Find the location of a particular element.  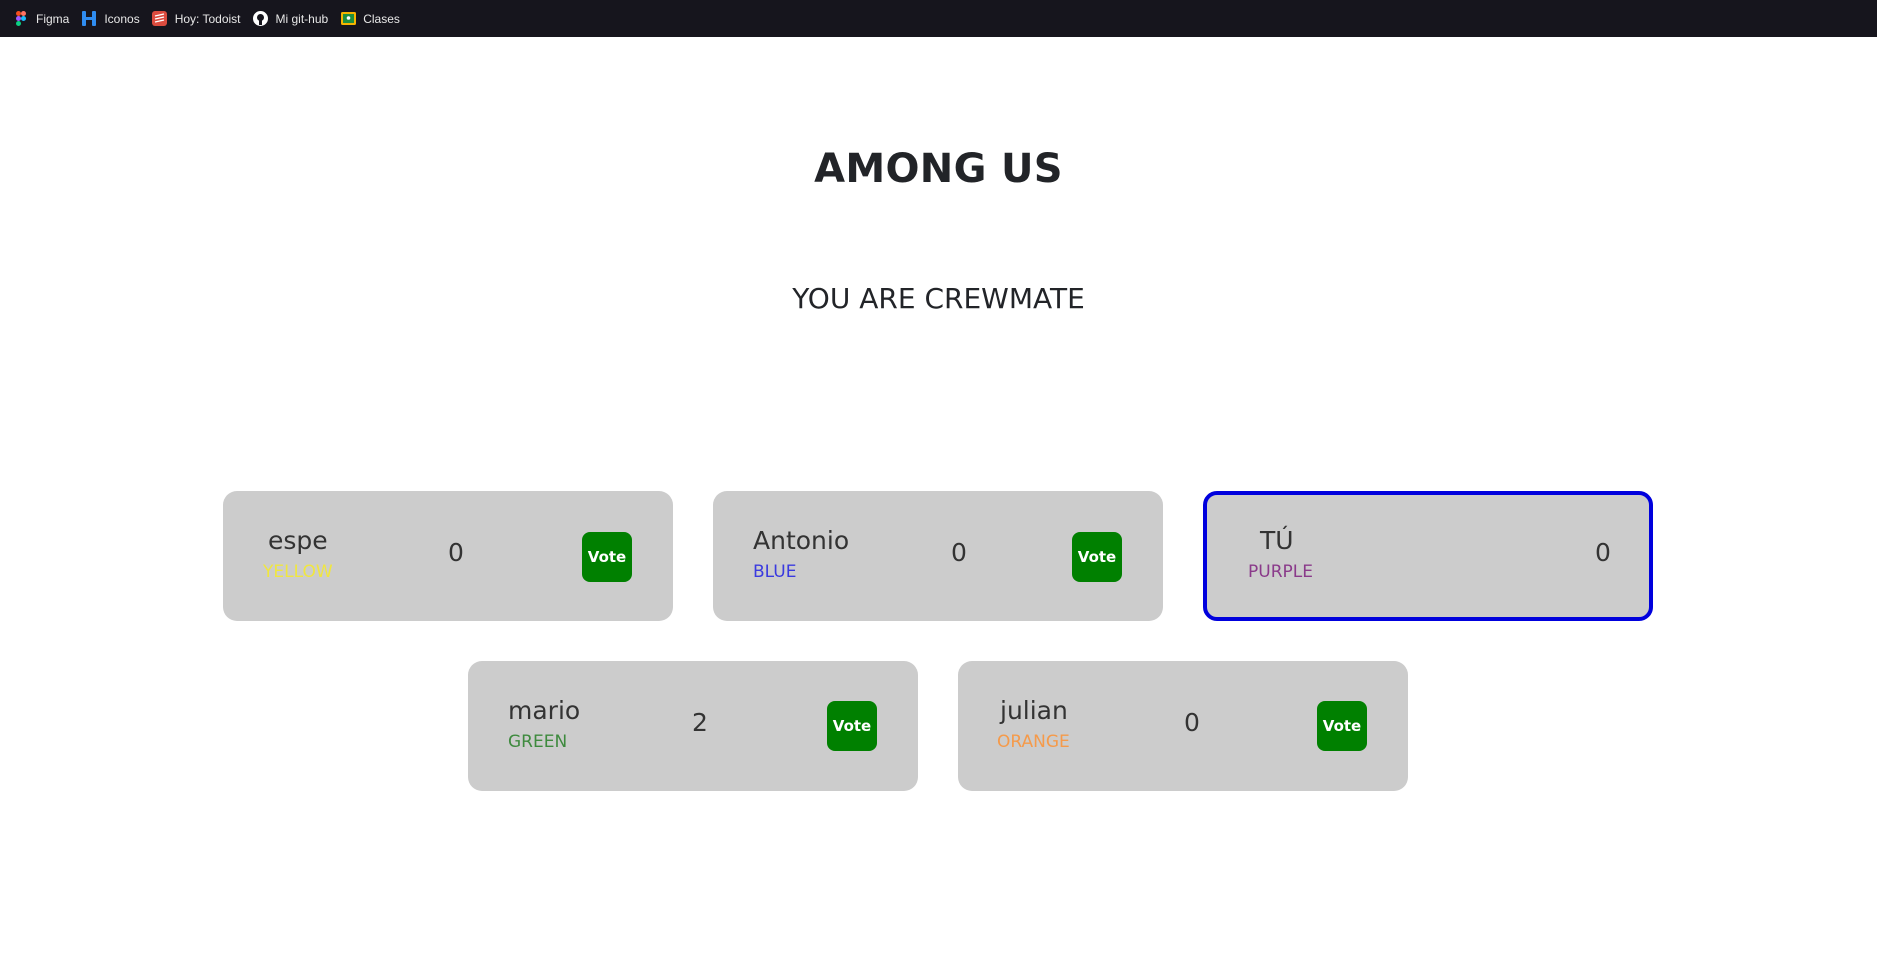

bookmark-label: Figma is located at coordinates (53, 18).